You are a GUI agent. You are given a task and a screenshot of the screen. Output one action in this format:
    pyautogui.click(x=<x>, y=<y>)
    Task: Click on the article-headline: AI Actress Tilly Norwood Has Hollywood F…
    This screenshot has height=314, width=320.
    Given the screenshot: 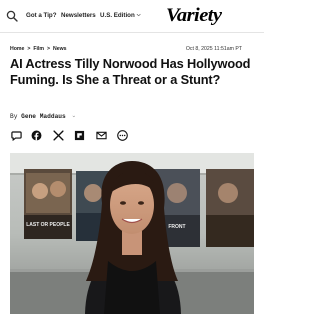 What is the action you would take?
    pyautogui.click(x=130, y=71)
    